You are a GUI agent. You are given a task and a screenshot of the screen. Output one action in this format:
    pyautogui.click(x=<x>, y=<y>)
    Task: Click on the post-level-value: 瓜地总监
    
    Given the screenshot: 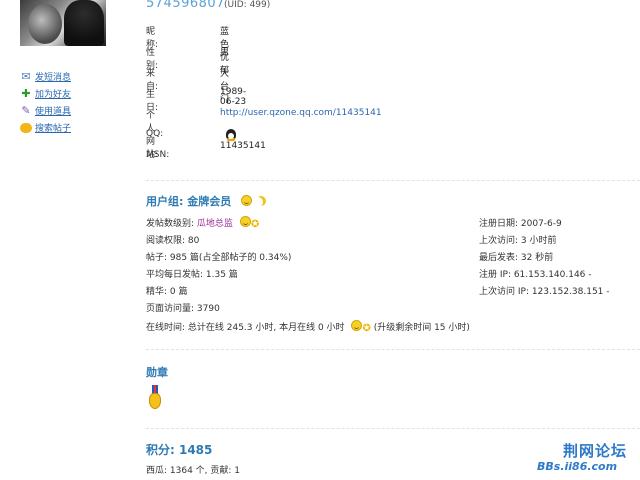 What is the action you would take?
    pyautogui.click(x=214, y=224)
    